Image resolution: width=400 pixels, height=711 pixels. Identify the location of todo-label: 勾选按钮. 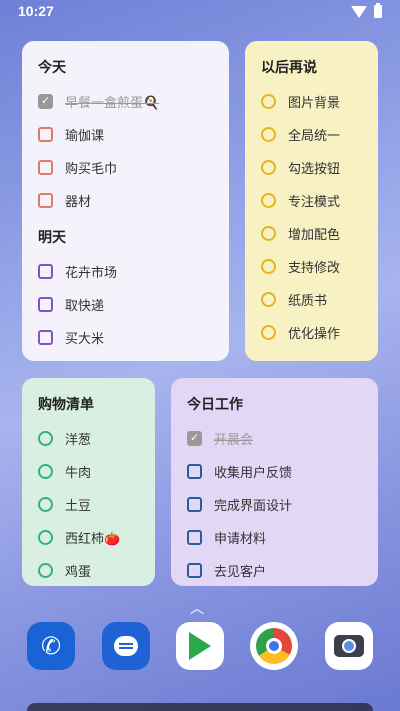
(314, 169).